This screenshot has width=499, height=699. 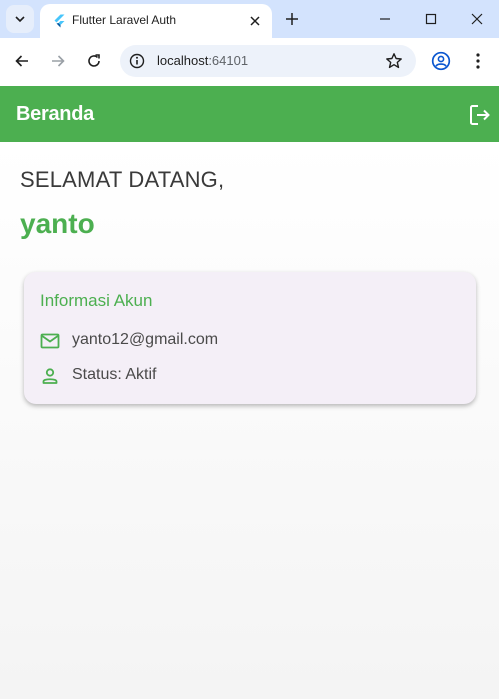 What do you see at coordinates (124, 20) in the screenshot?
I see `tab-title: Flutter Laravel Auth` at bounding box center [124, 20].